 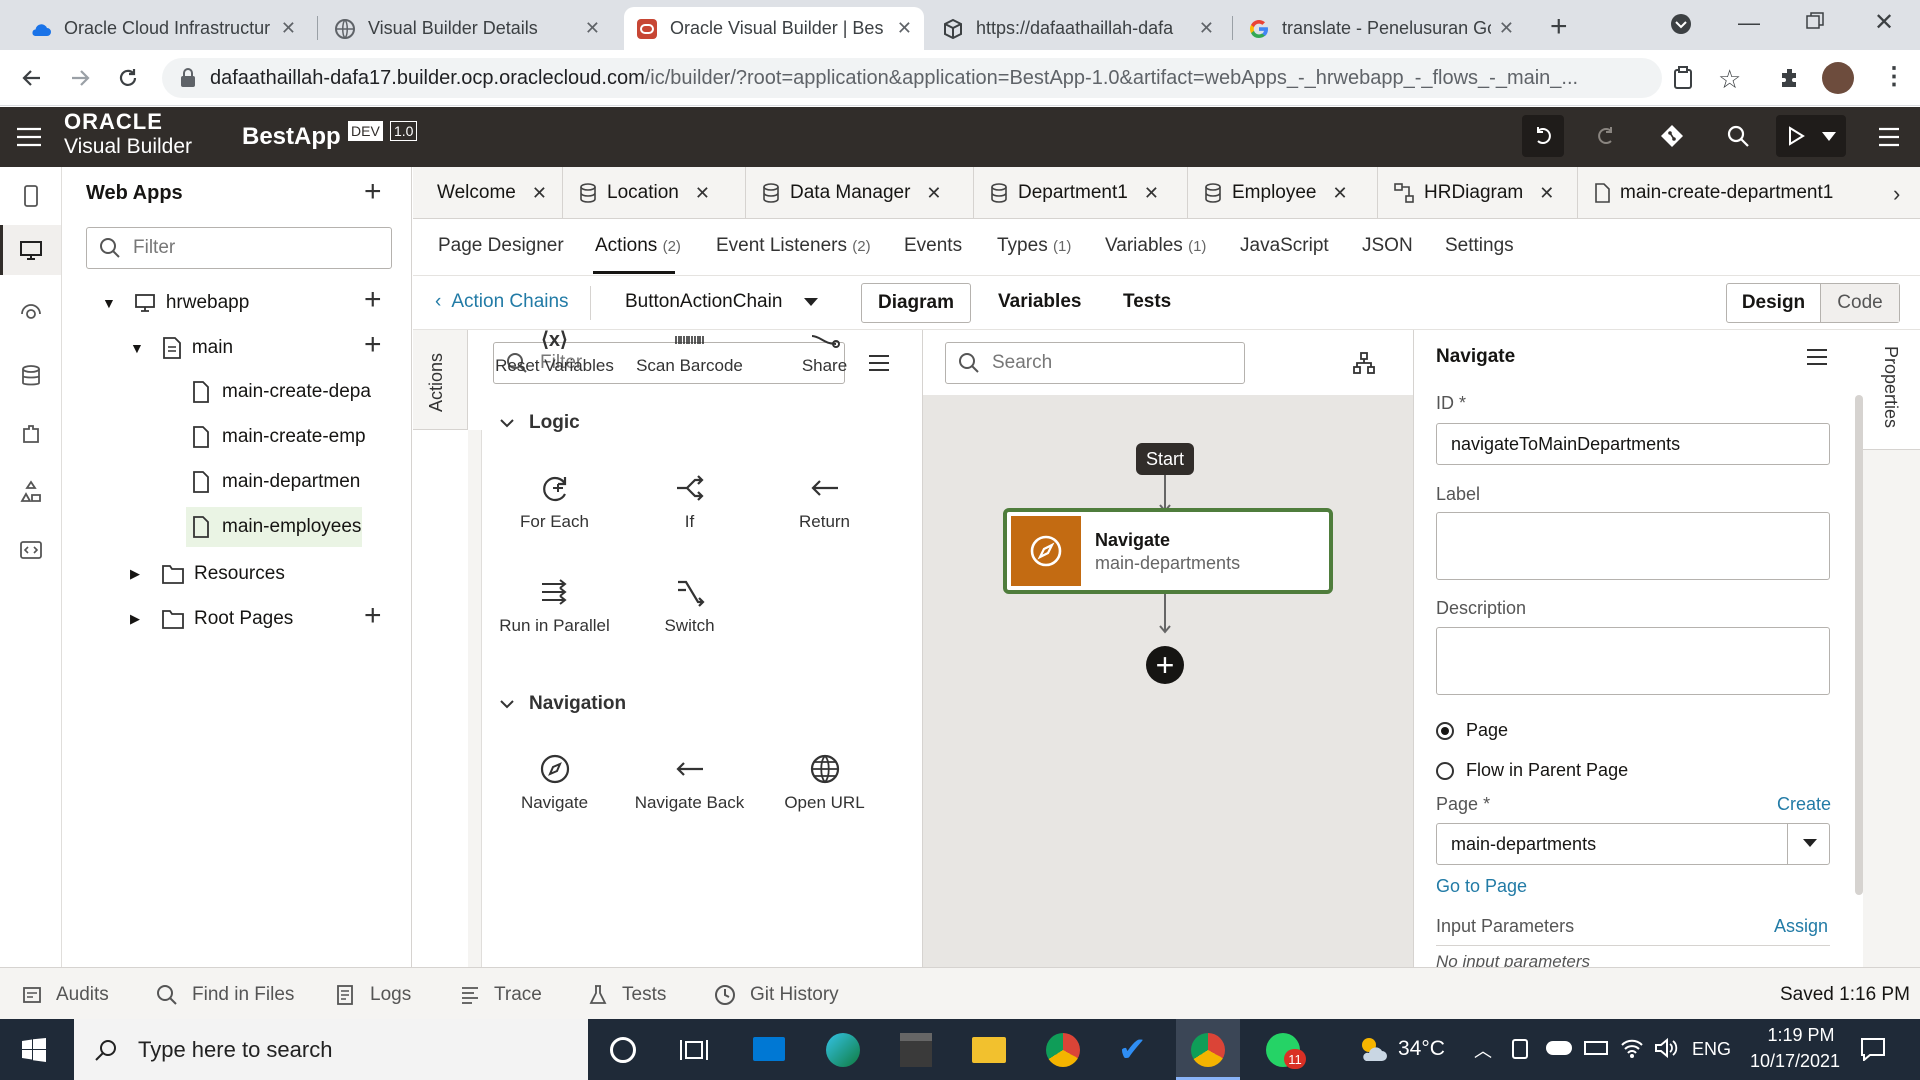 I want to click on tab-page-designer: Page Designer, so click(x=501, y=246).